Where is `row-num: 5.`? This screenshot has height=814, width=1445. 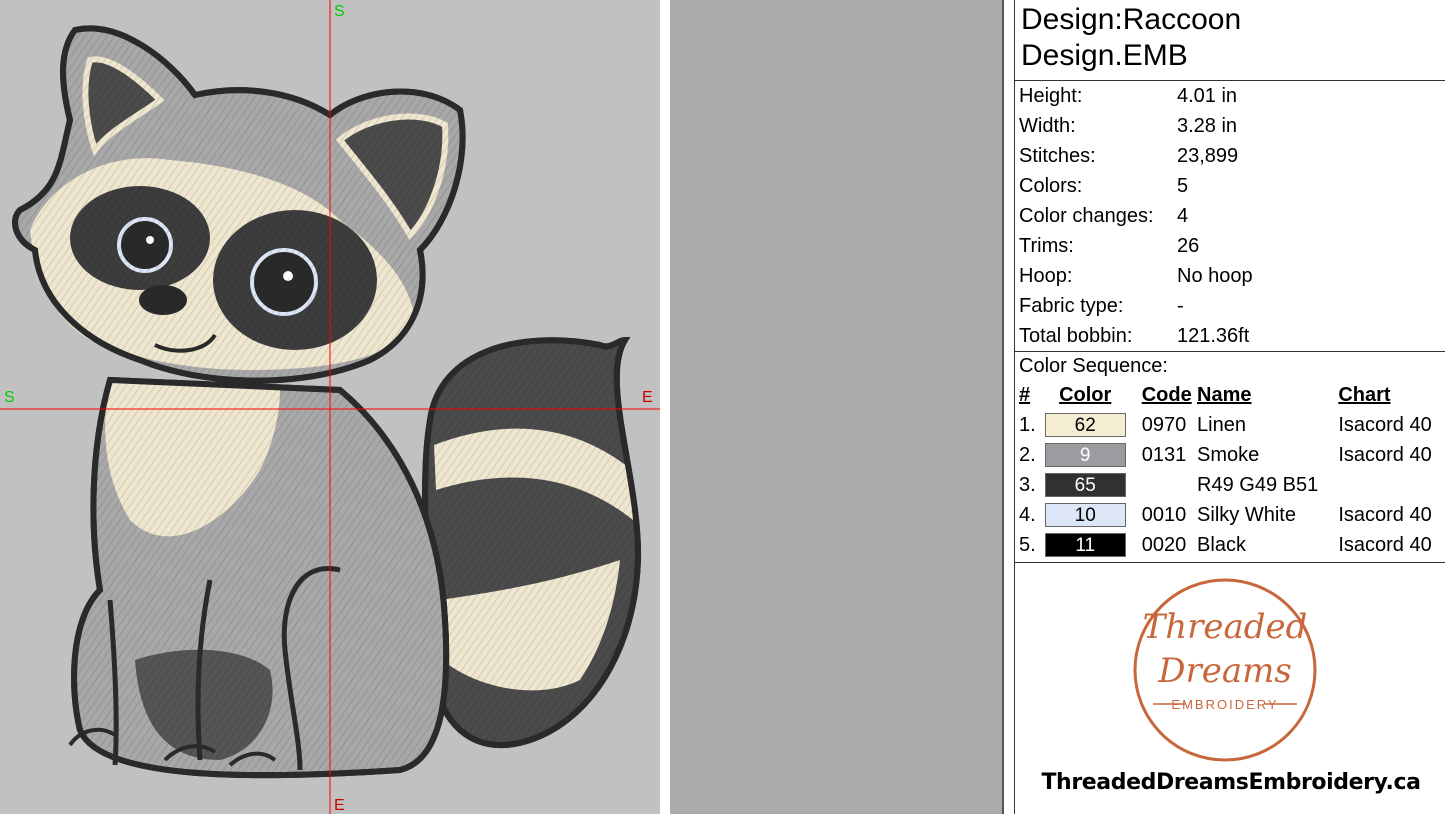
row-num: 5. is located at coordinates (1027, 544).